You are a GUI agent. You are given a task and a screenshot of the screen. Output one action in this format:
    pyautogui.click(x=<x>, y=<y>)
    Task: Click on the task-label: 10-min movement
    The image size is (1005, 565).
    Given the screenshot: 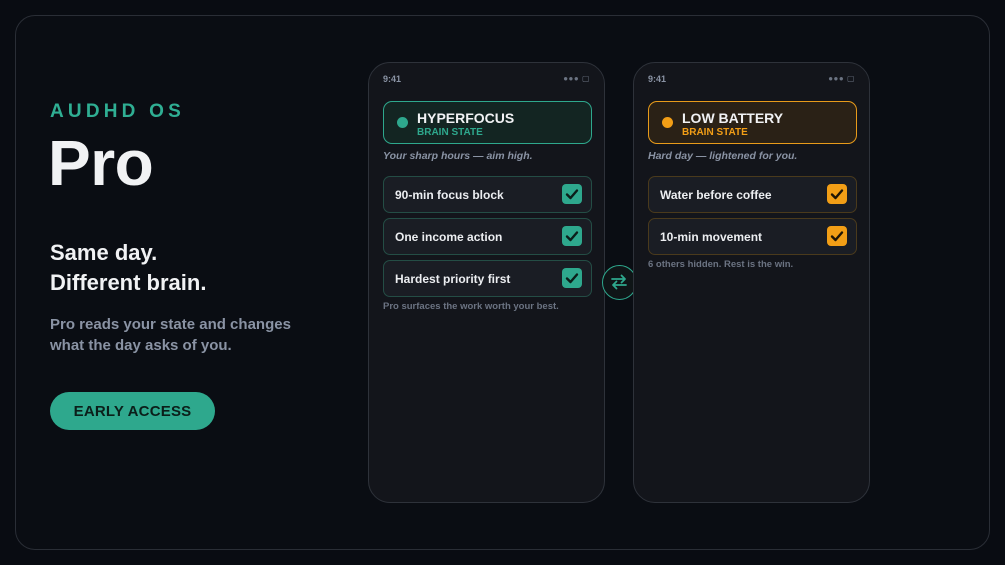 What is the action you would take?
    pyautogui.click(x=711, y=237)
    